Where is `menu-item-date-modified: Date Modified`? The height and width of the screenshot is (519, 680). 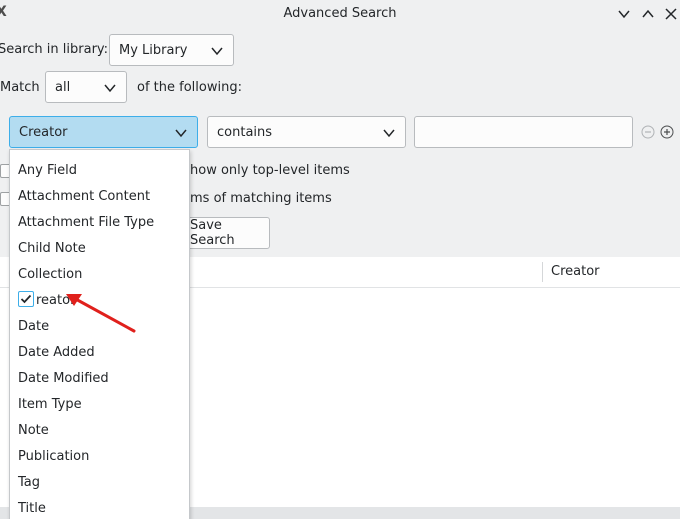 menu-item-date-modified: Date Modified is located at coordinates (99, 378).